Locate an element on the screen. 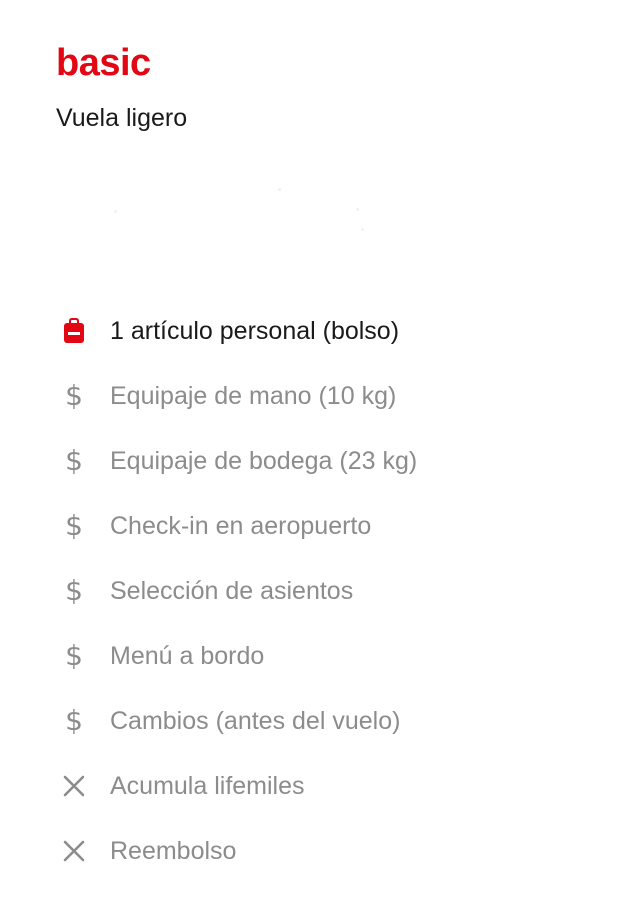 The width and height of the screenshot is (619, 904). feature-item: 1 artículo personal (bolso) is located at coordinates (316, 330).